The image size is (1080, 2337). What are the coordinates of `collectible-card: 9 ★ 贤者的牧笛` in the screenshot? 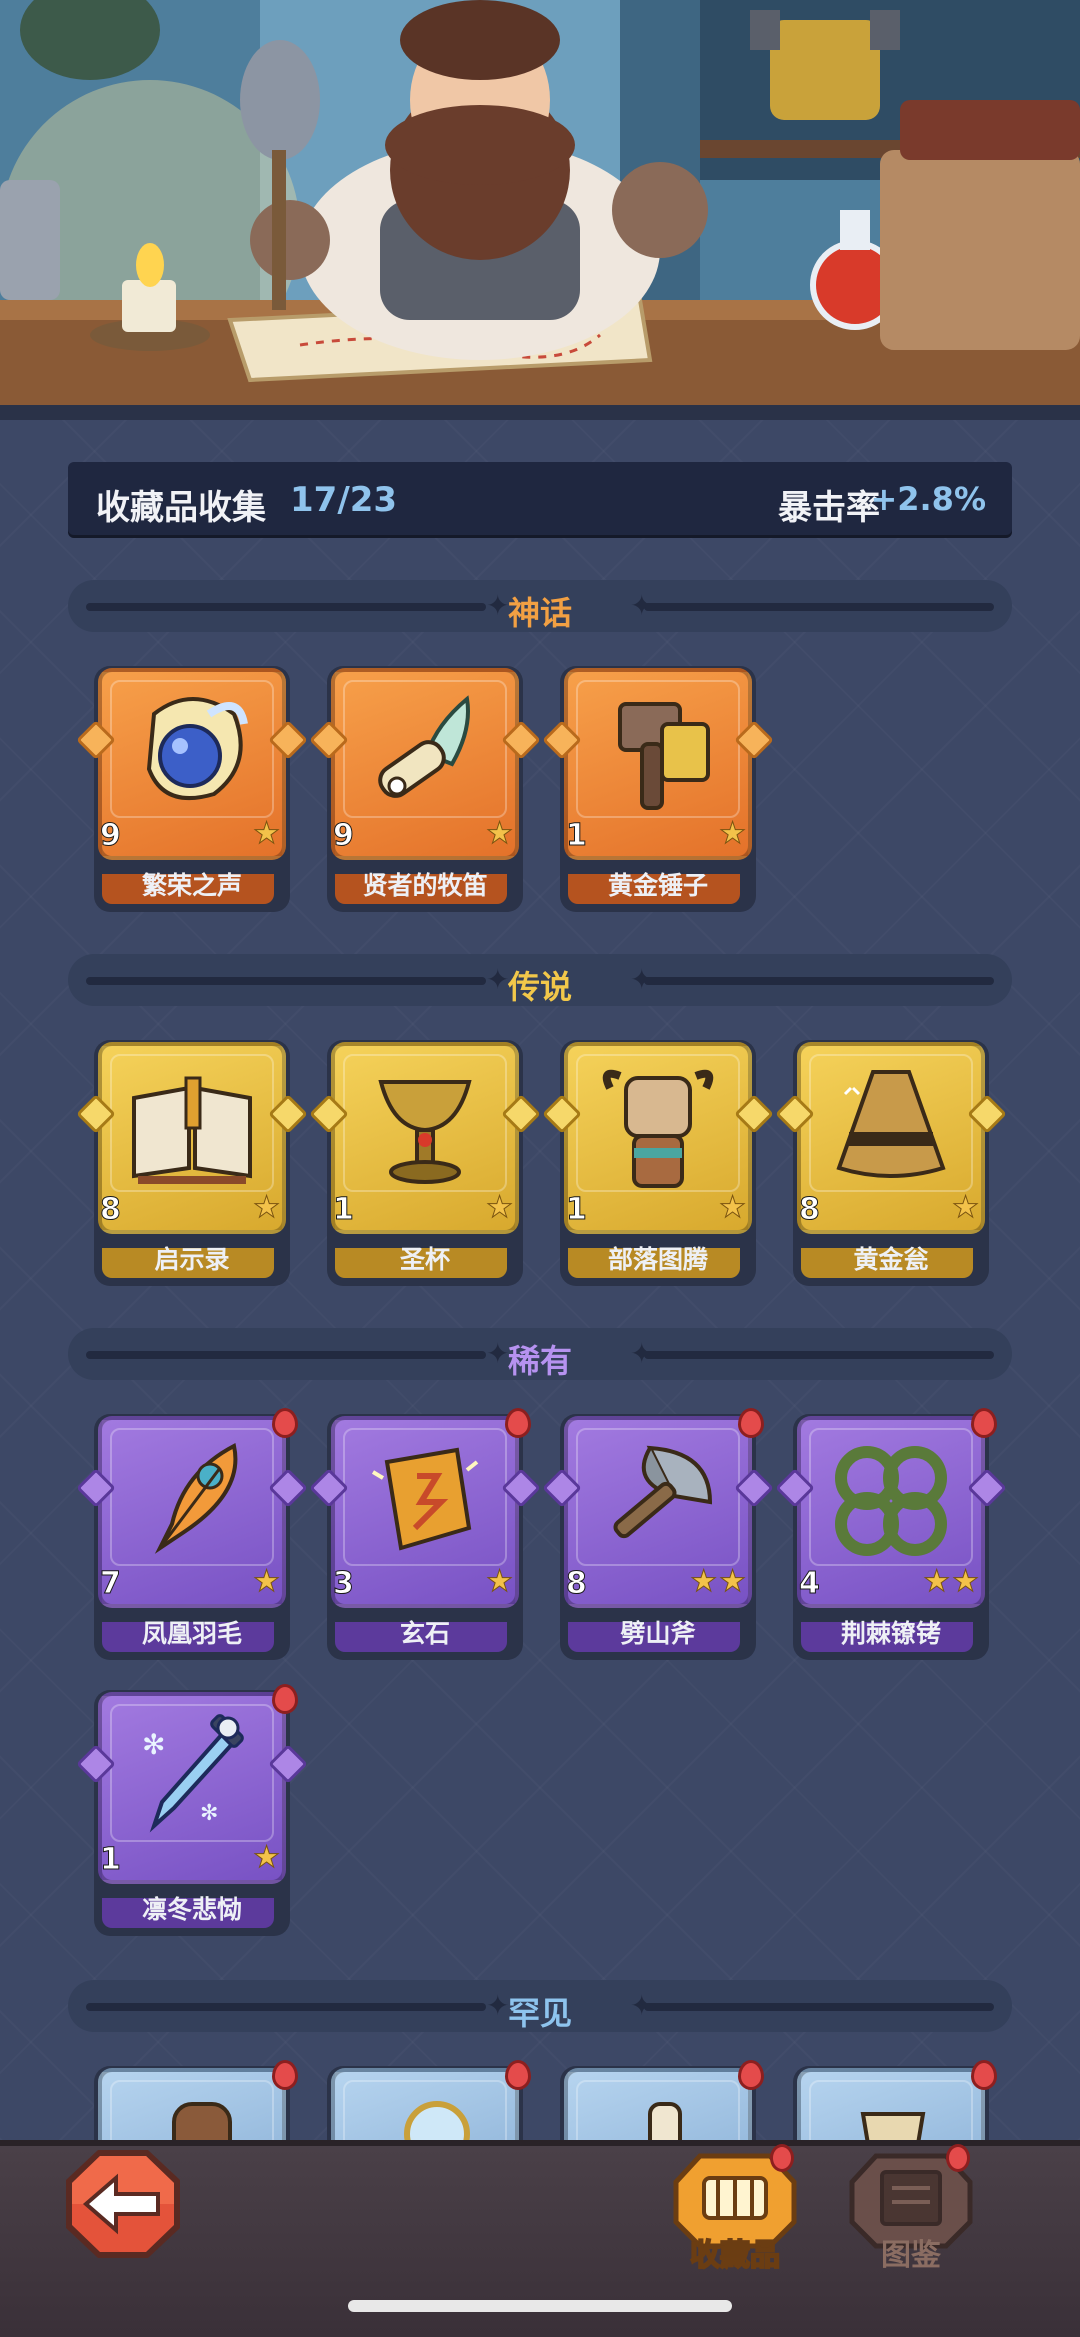 It's located at (425, 789).